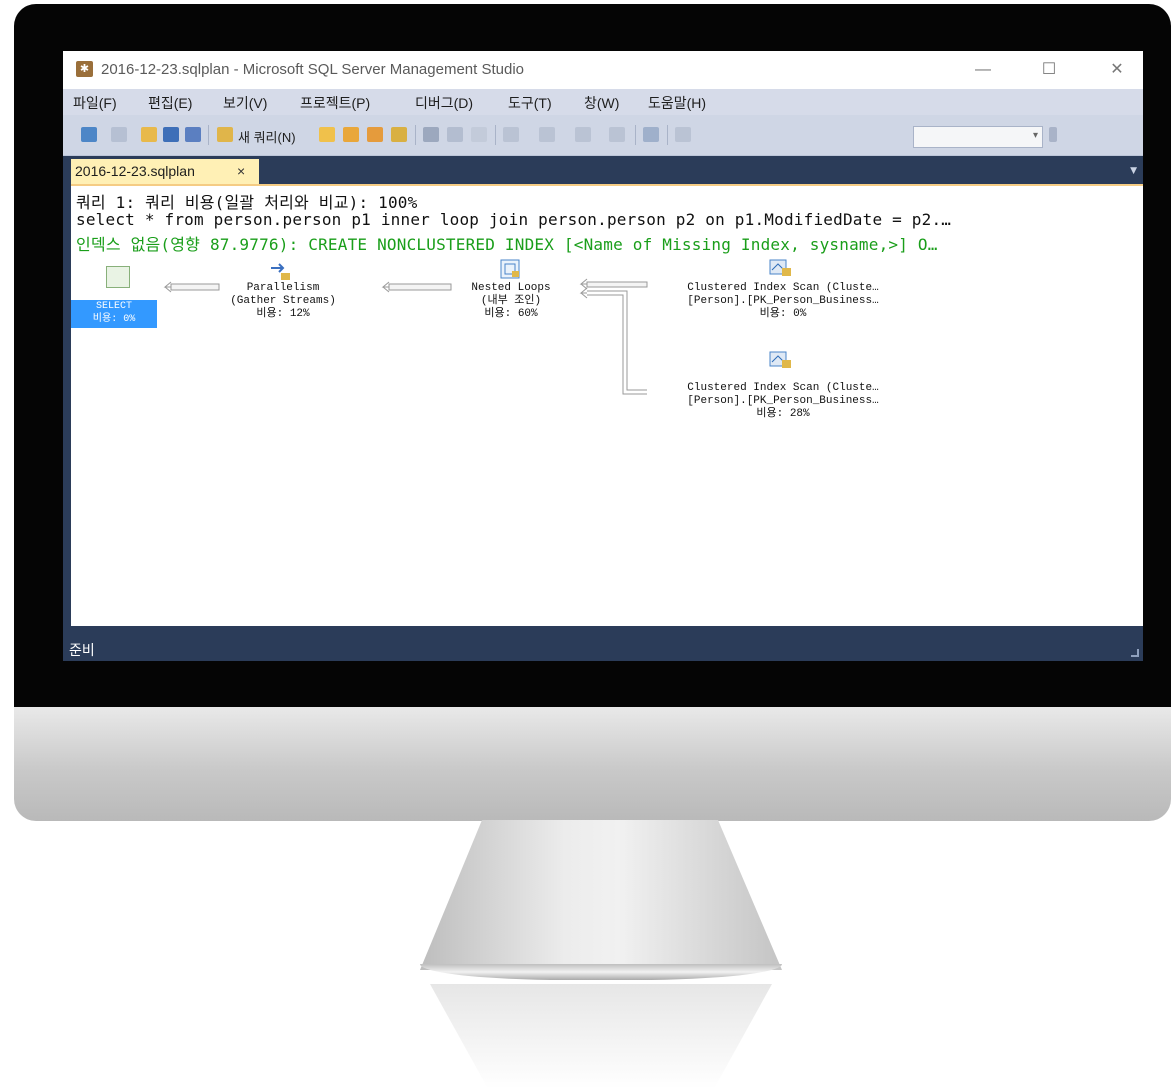 The height and width of the screenshot is (1089, 1171). Describe the element at coordinates (601, 895) in the screenshot. I see `monitor-stand` at that location.